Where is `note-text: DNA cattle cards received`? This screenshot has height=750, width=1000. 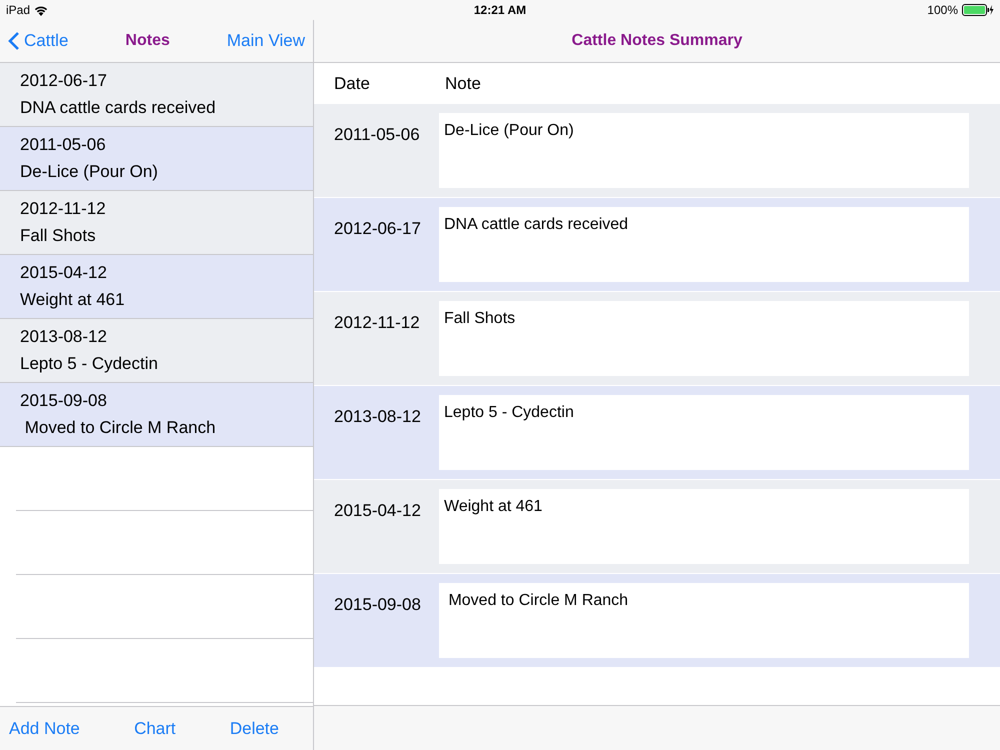
note-text: DNA cattle cards received is located at coordinates (118, 108).